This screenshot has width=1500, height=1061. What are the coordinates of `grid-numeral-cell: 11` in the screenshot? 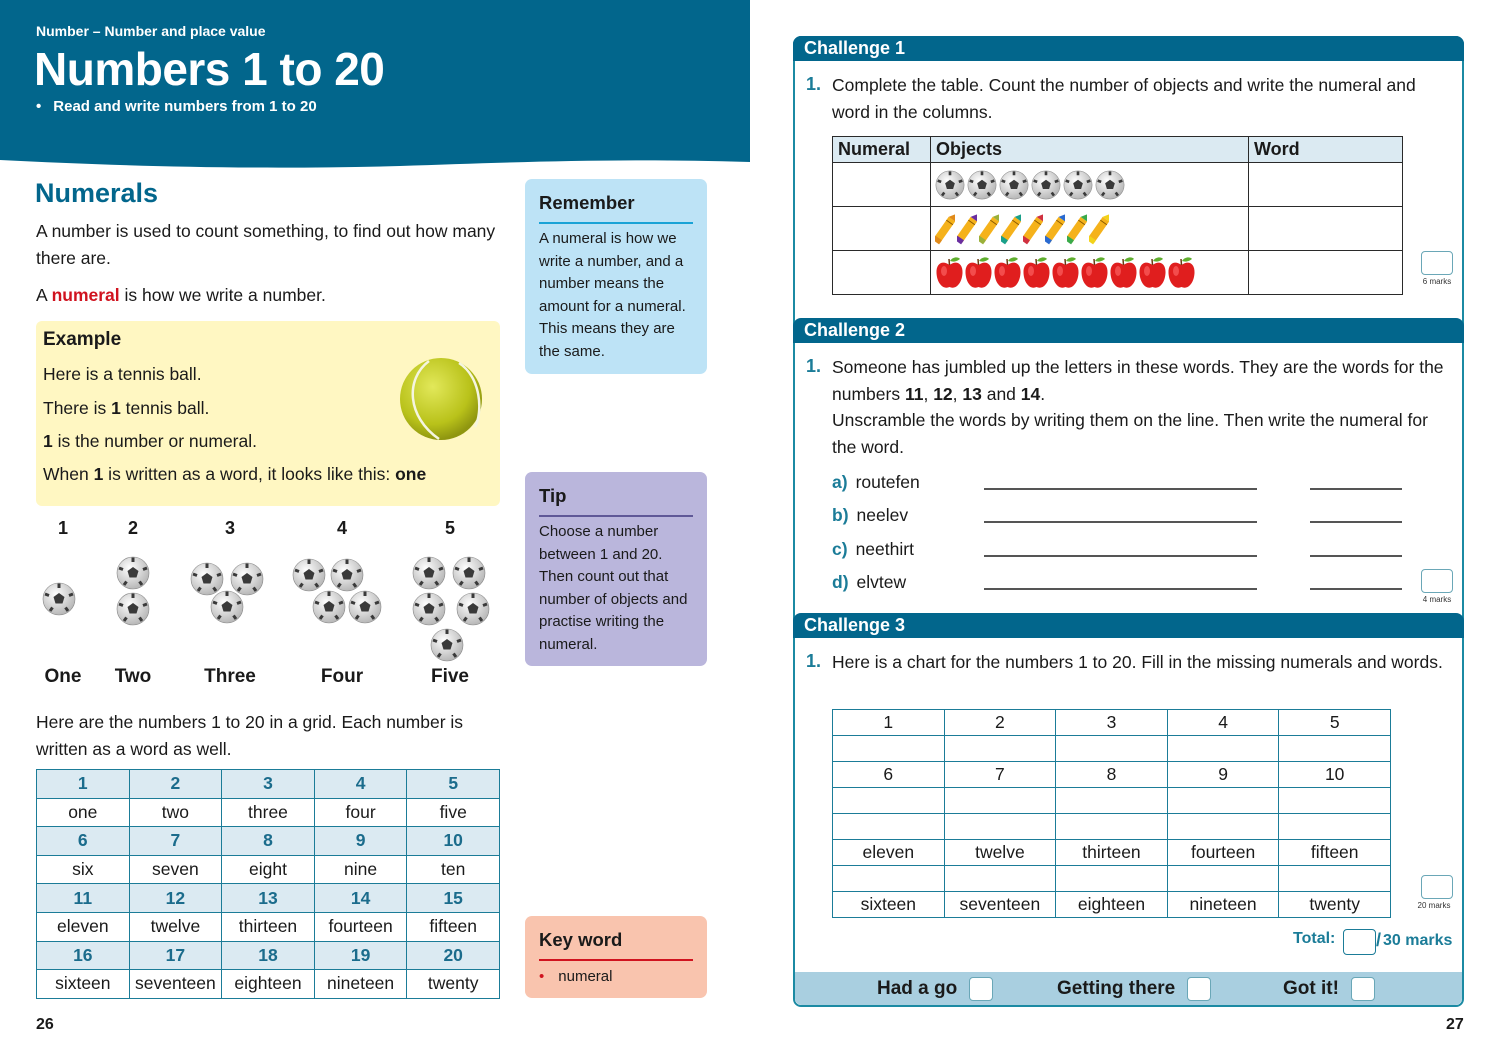 It's located at (83, 898).